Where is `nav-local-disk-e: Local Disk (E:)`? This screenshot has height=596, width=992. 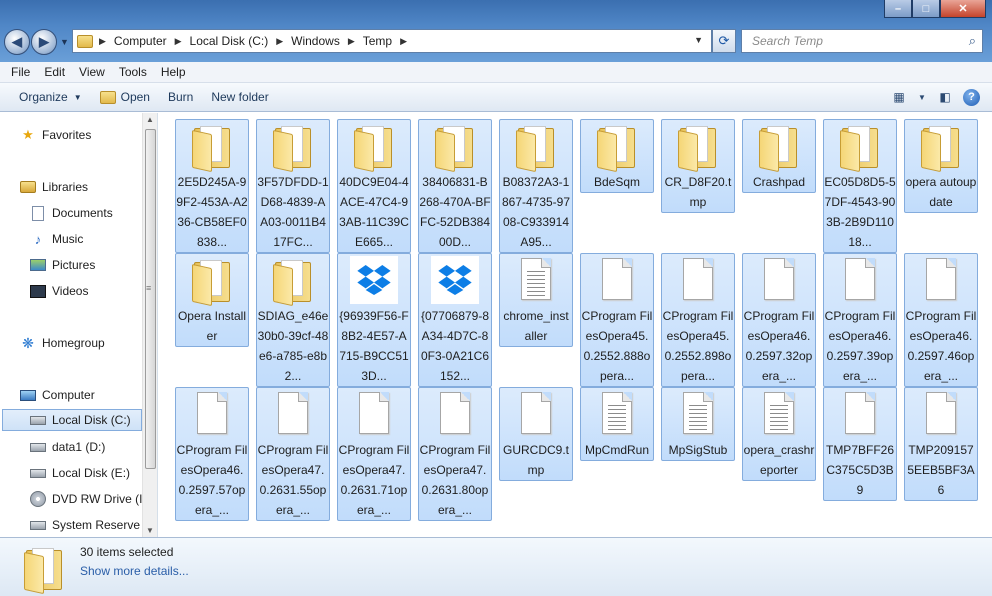
nav-local-disk-e: Local Disk (E:) is located at coordinates (80, 473).